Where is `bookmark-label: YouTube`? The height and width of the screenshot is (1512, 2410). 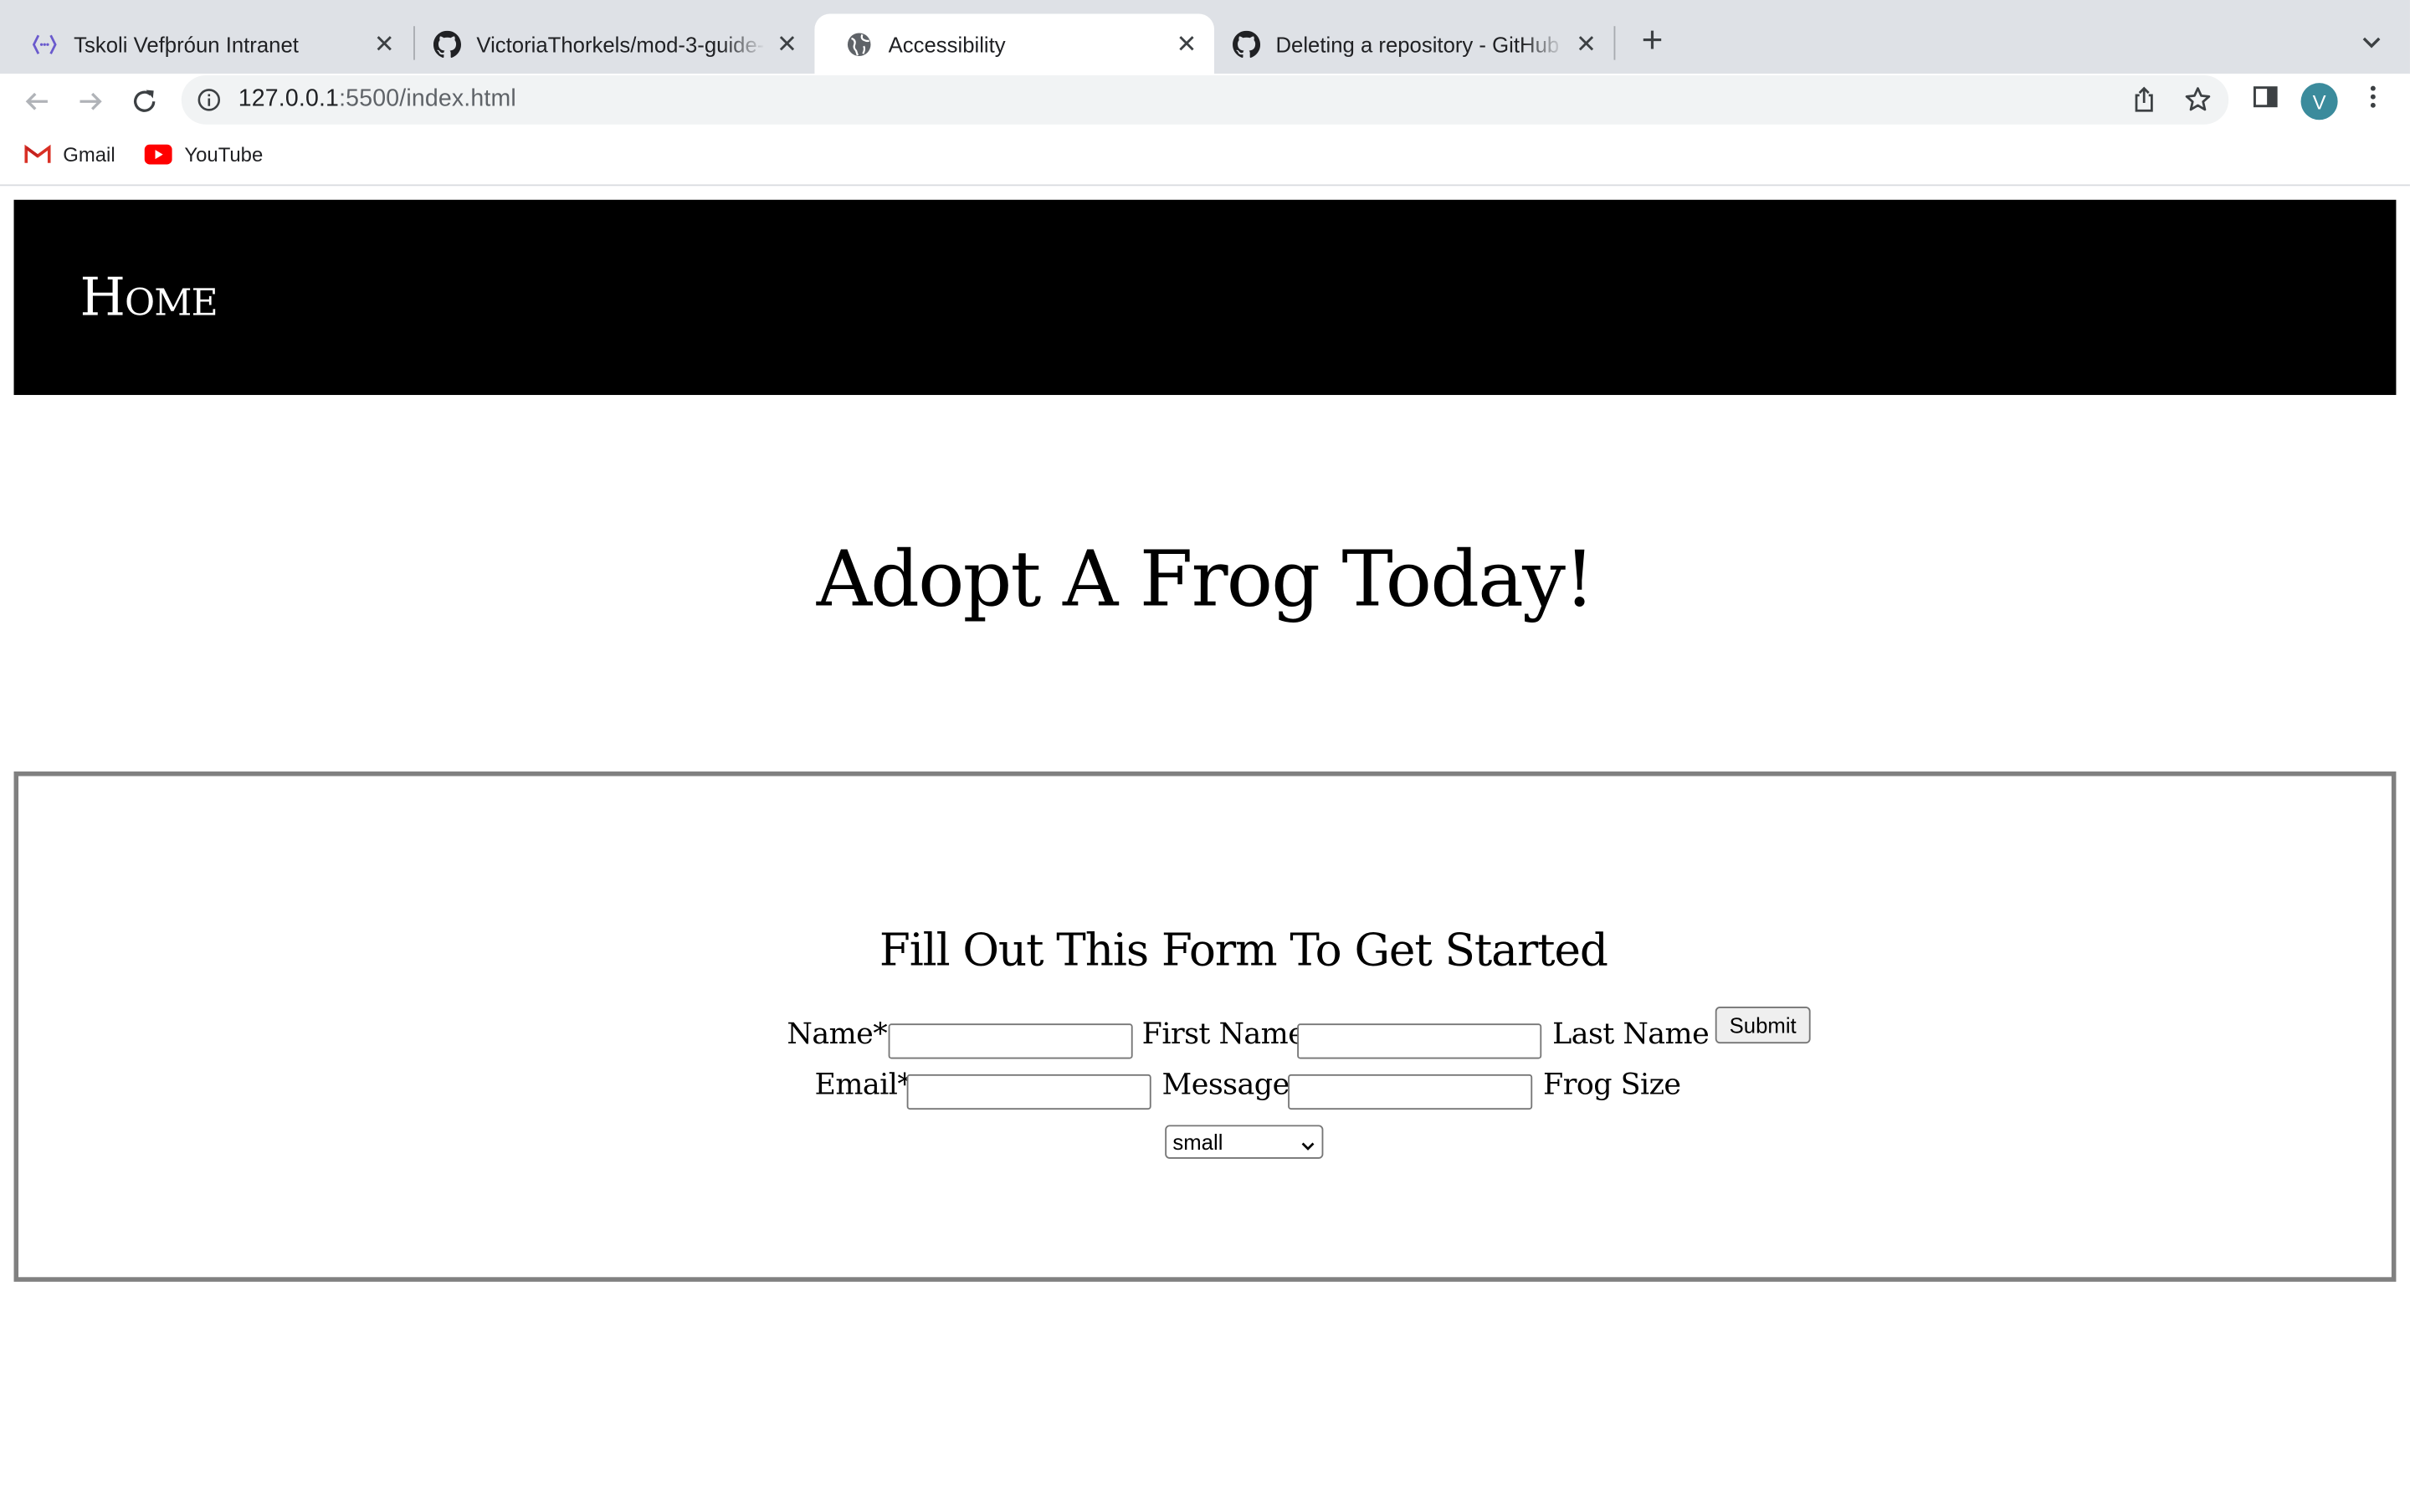
bookmark-label: YouTube is located at coordinates (224, 154).